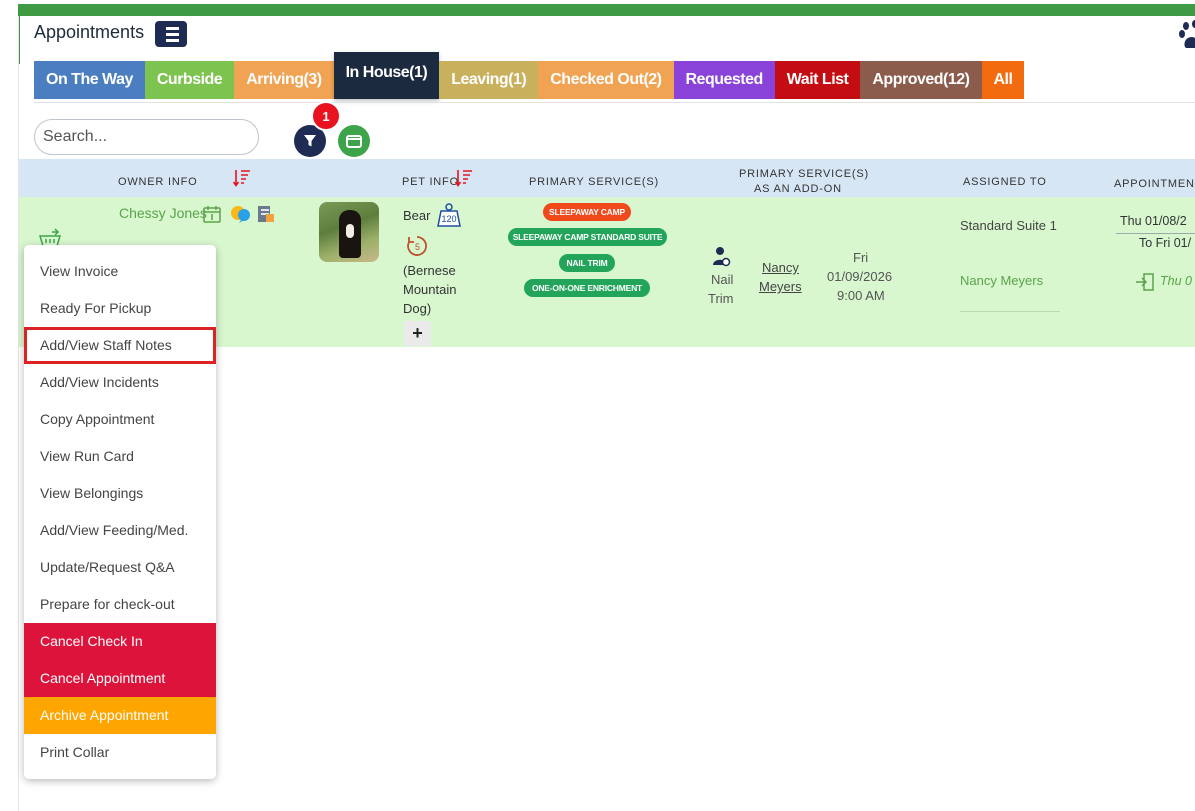 This screenshot has width=1195, height=811. Describe the element at coordinates (1003, 80) in the screenshot. I see `tab-all: All` at that location.